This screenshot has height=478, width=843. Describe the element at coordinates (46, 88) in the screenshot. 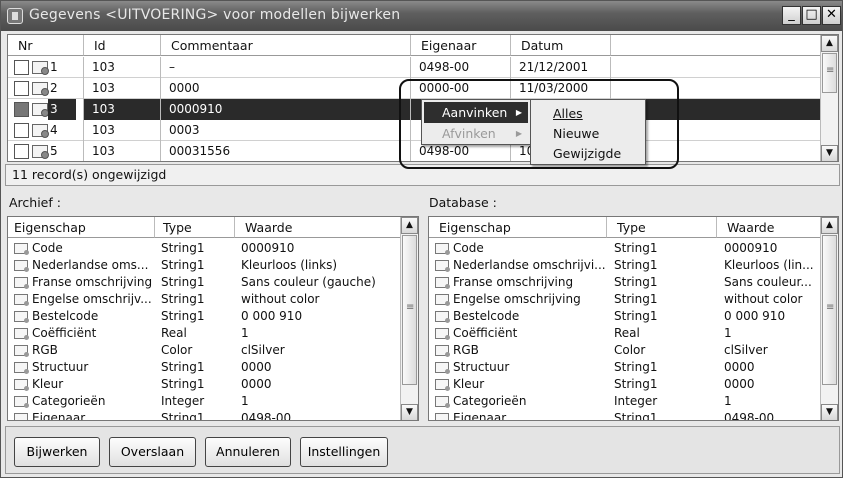

I see `cell-nr: 2` at that location.